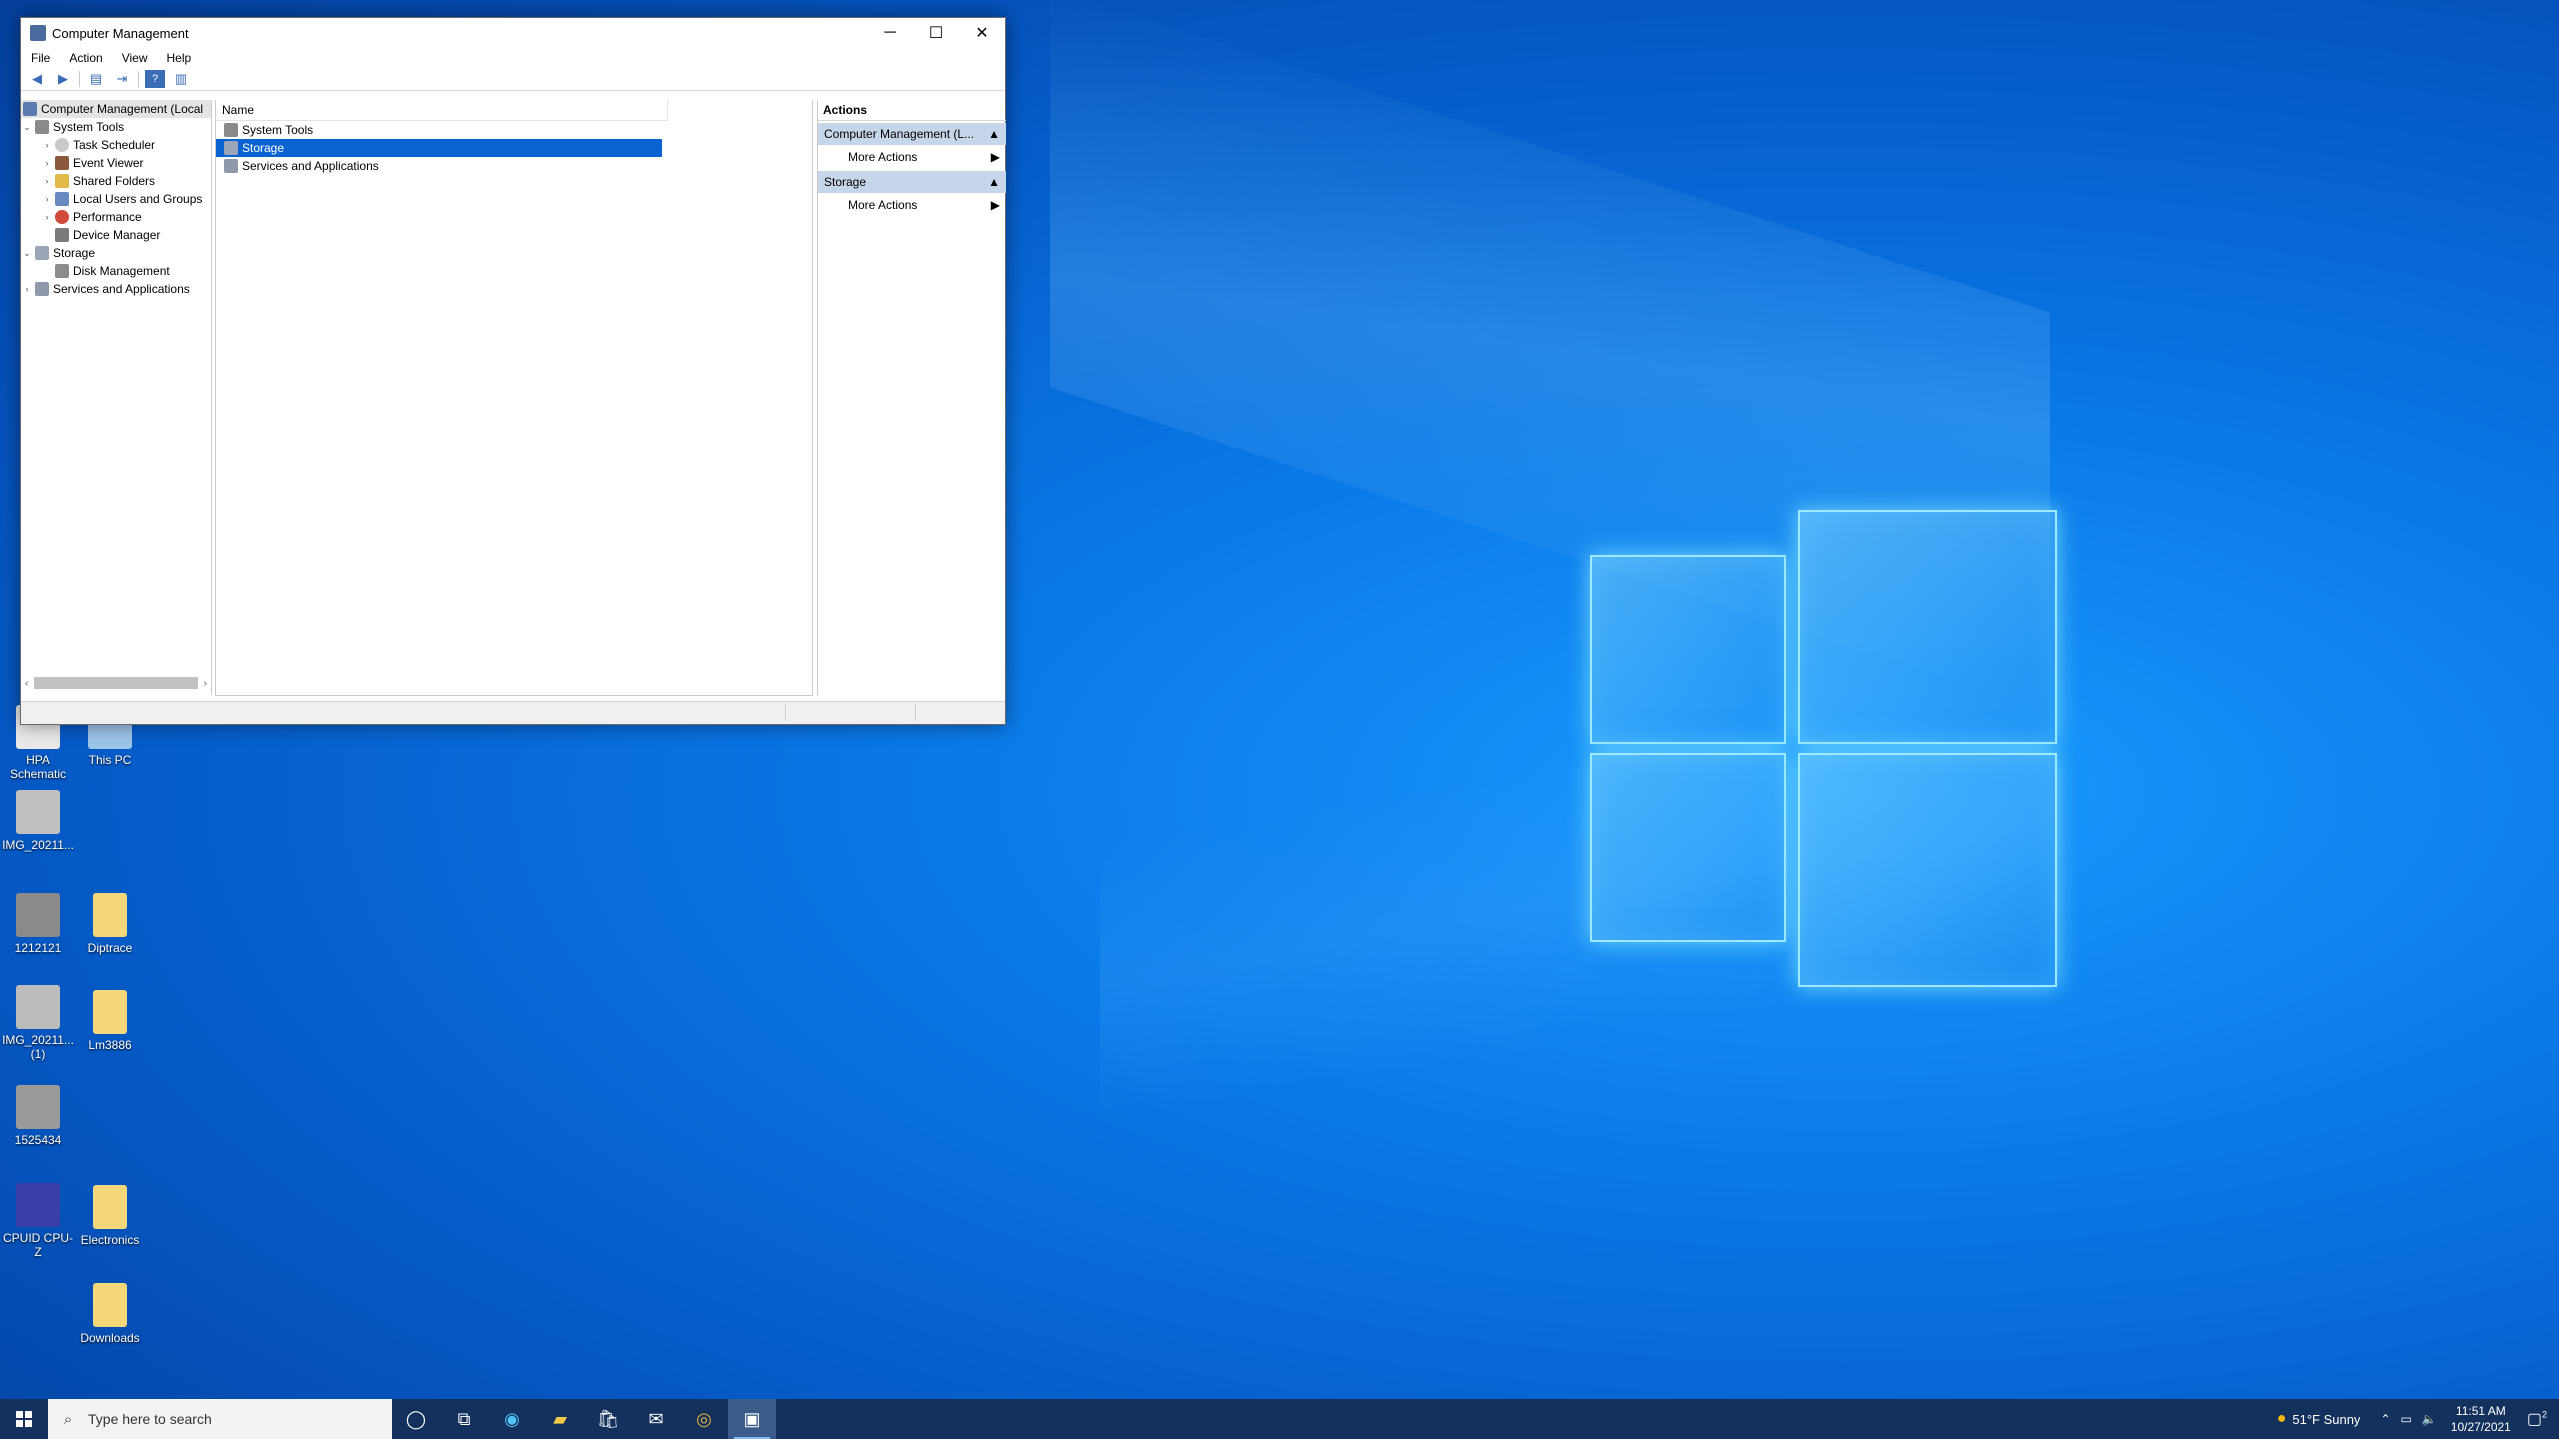  I want to click on mail-icon: ✉, so click(656, 1419).